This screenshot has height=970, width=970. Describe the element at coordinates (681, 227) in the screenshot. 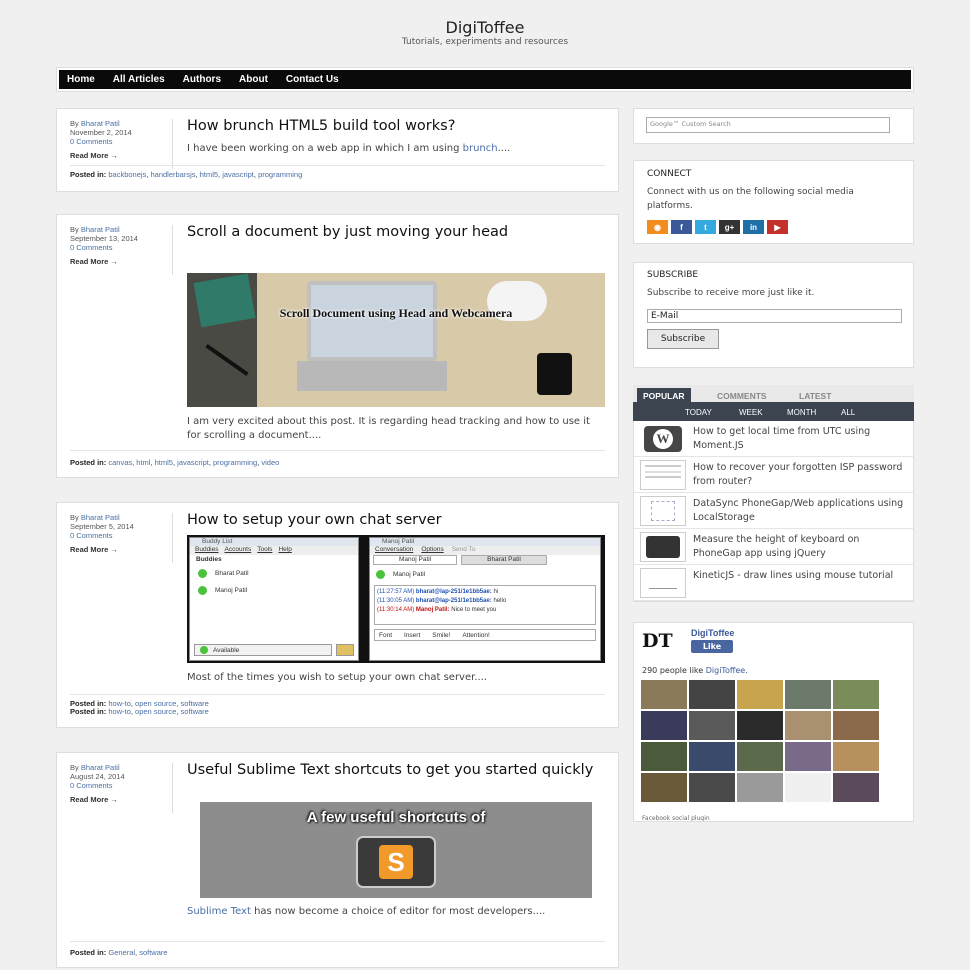

I see `facebook-icon: f` at that location.